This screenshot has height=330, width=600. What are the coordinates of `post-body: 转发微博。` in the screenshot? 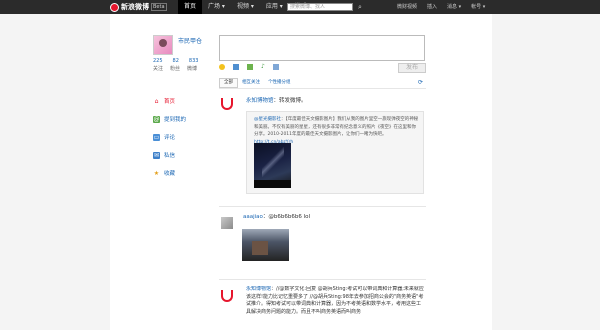 It's located at (293, 101).